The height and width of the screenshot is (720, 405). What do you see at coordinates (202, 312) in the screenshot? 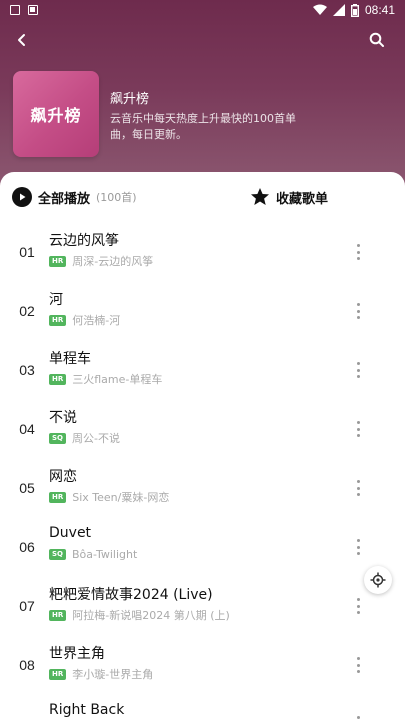
I see `song-row: 02 河 HR 何浩楠-河` at bounding box center [202, 312].